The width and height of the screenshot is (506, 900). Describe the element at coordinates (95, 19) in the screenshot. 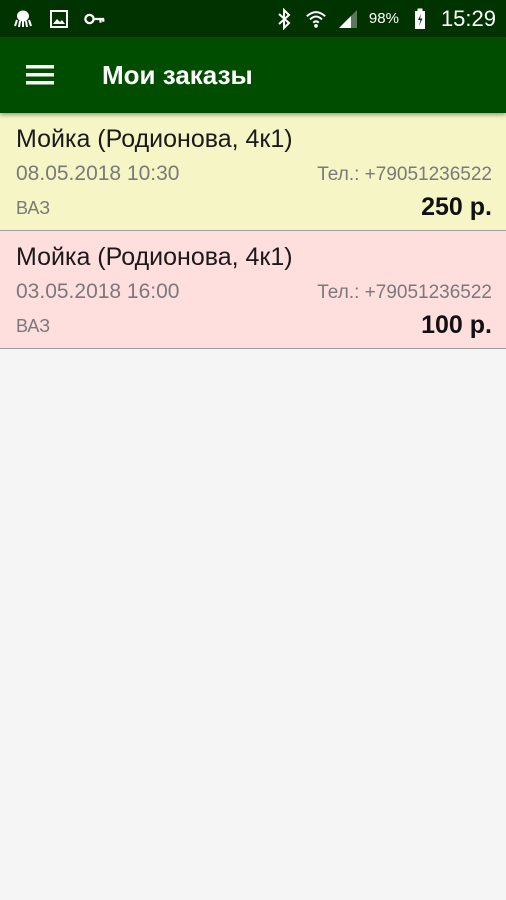

I see `key-icon` at that location.